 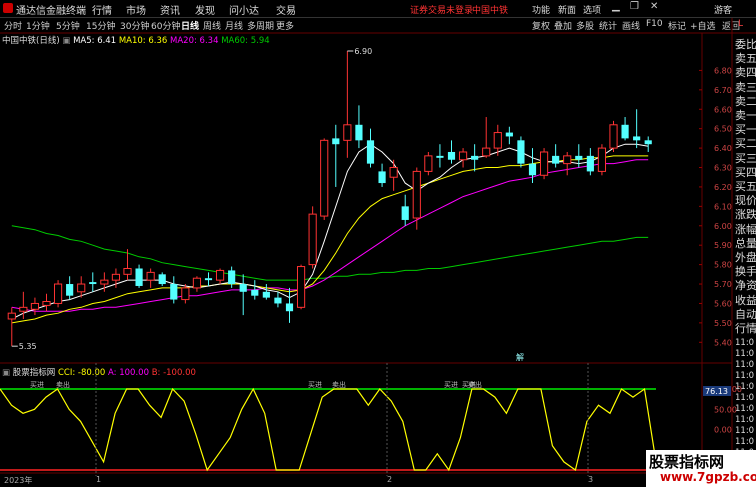 I want to click on indicator-tick-label: 0.00, so click(x=723, y=430).